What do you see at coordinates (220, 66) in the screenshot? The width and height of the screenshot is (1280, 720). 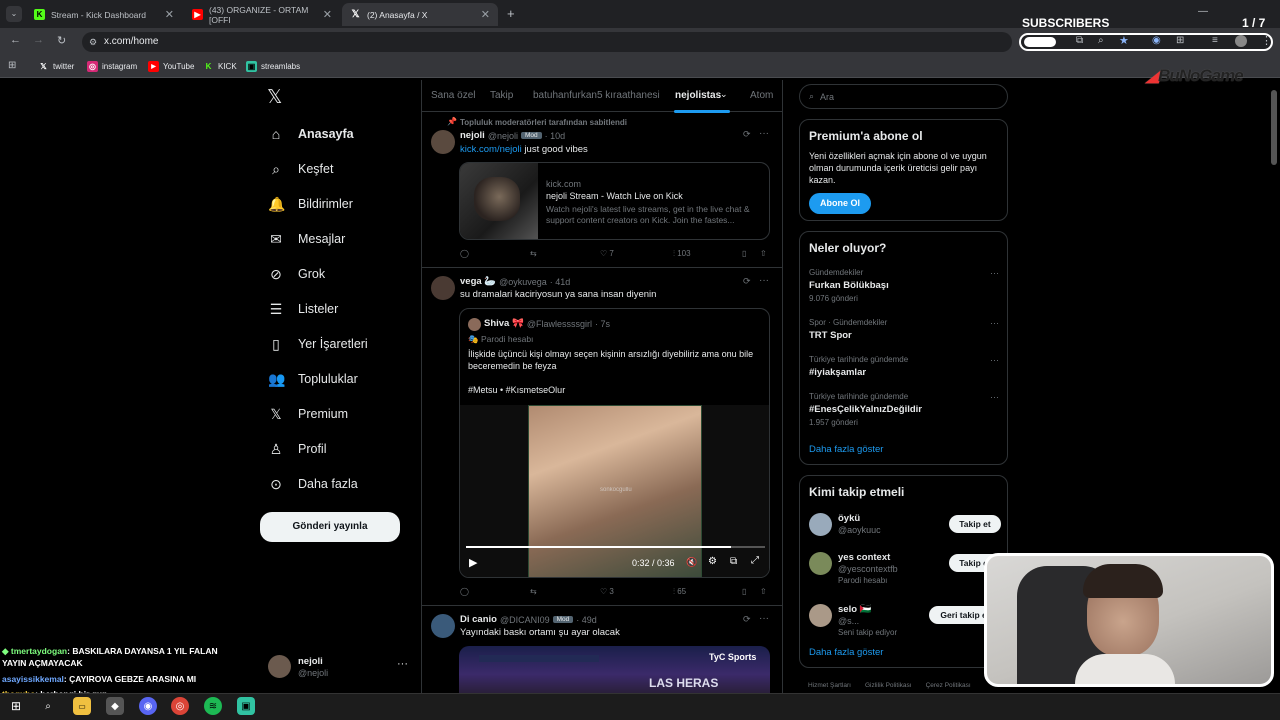 I see `bookmark-kick: K KICK` at bounding box center [220, 66].